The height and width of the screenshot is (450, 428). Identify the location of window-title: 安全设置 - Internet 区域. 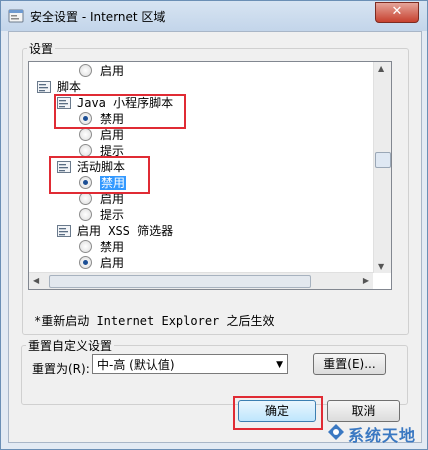
(98, 17).